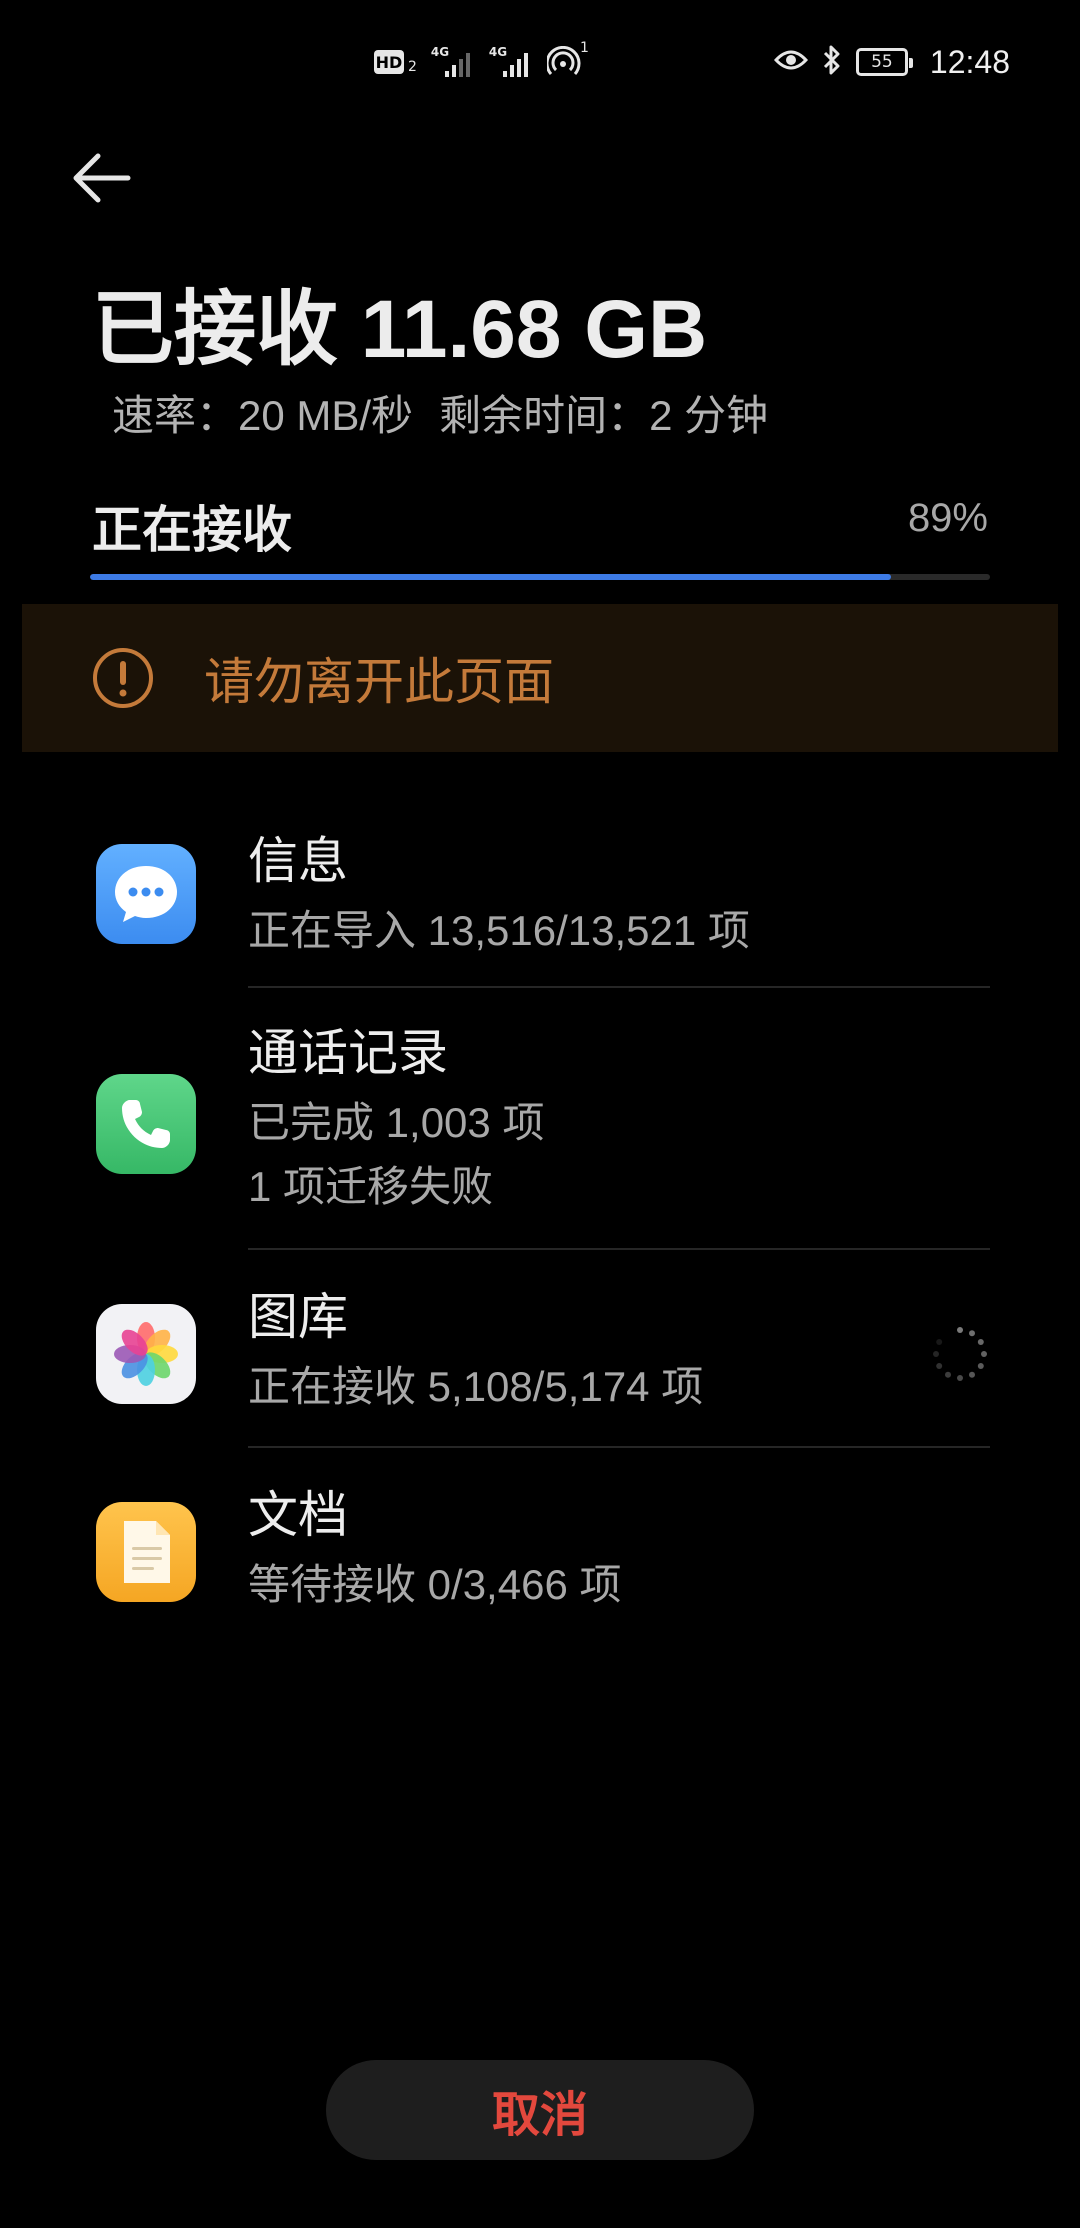 The width and height of the screenshot is (1080, 2228). What do you see at coordinates (123, 678) in the screenshot?
I see `exclamation-circle-icon` at bounding box center [123, 678].